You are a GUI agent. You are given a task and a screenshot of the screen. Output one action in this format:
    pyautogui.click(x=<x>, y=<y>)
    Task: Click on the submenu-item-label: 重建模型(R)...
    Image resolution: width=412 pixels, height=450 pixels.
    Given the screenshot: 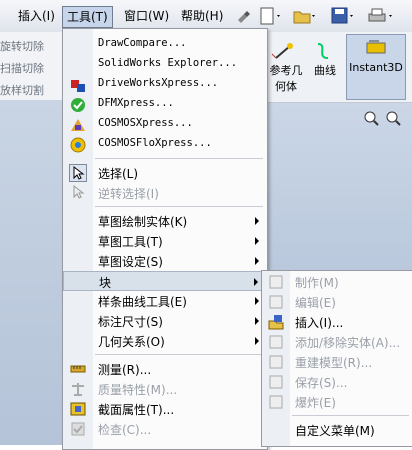 What is the action you would take?
    pyautogui.click(x=334, y=363)
    